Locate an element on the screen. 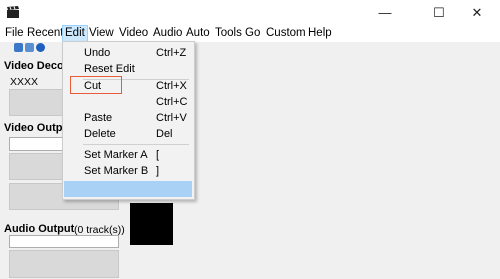 This screenshot has width=500, height=279. video-decoder-value: XXXX is located at coordinates (24, 82).